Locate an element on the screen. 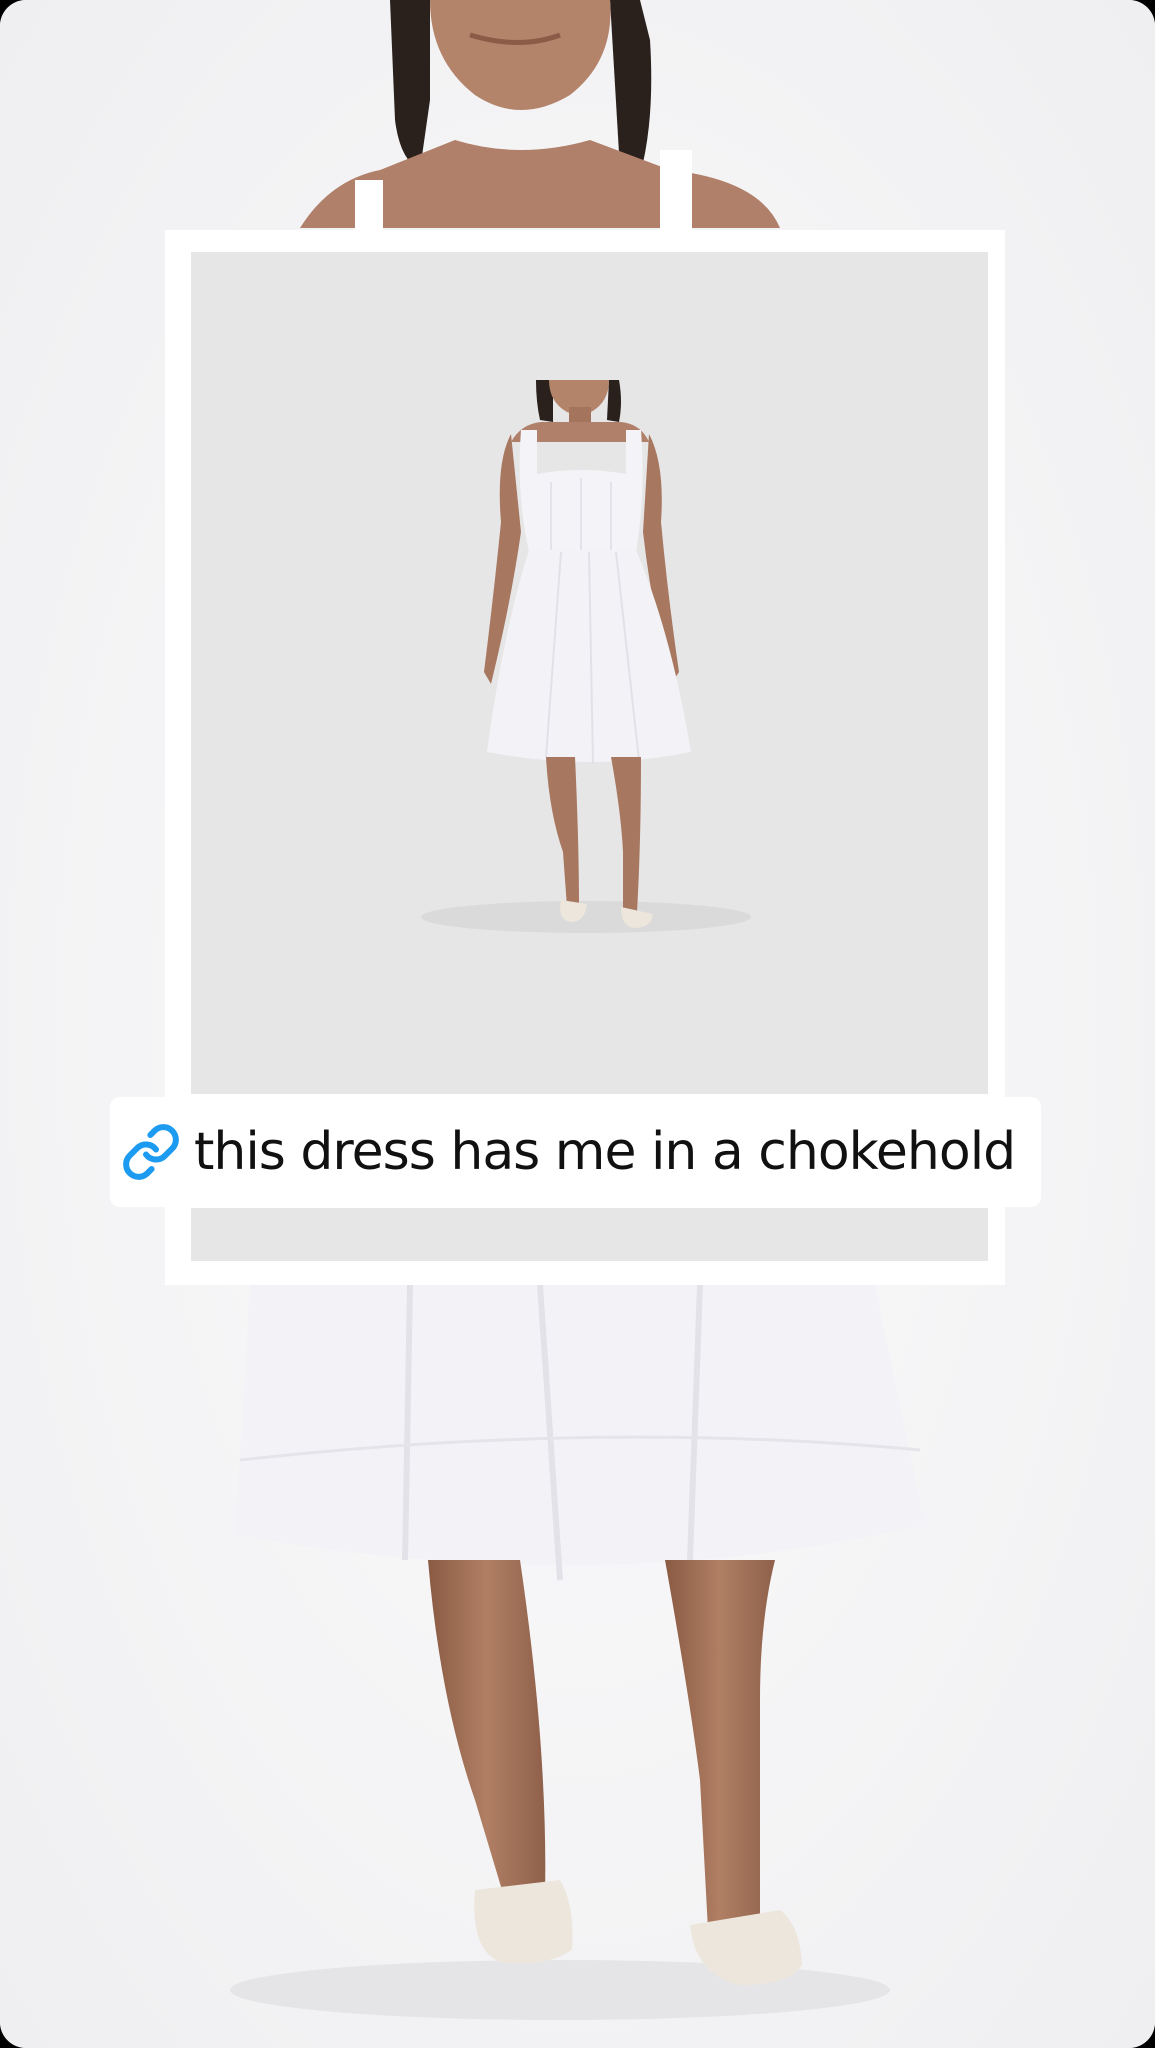  link-sticker: this dress has me in a chokehold is located at coordinates (576, 1152).